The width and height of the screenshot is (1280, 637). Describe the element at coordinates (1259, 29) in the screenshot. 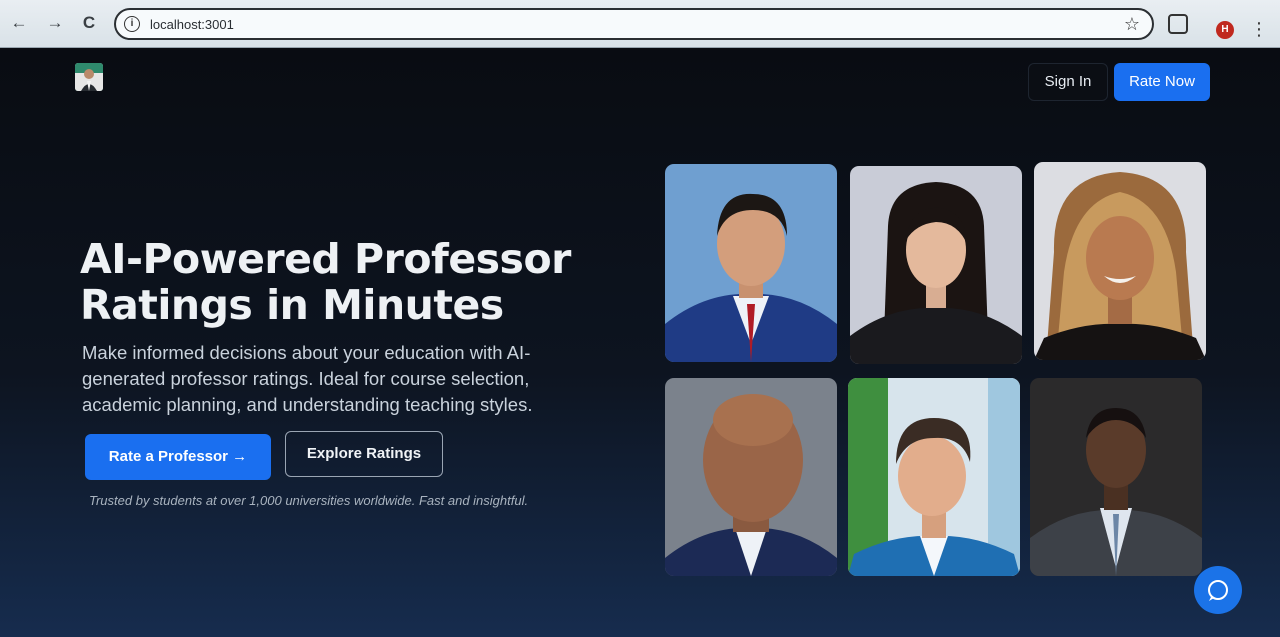

I see `browser-menu-icon: ⋮` at that location.